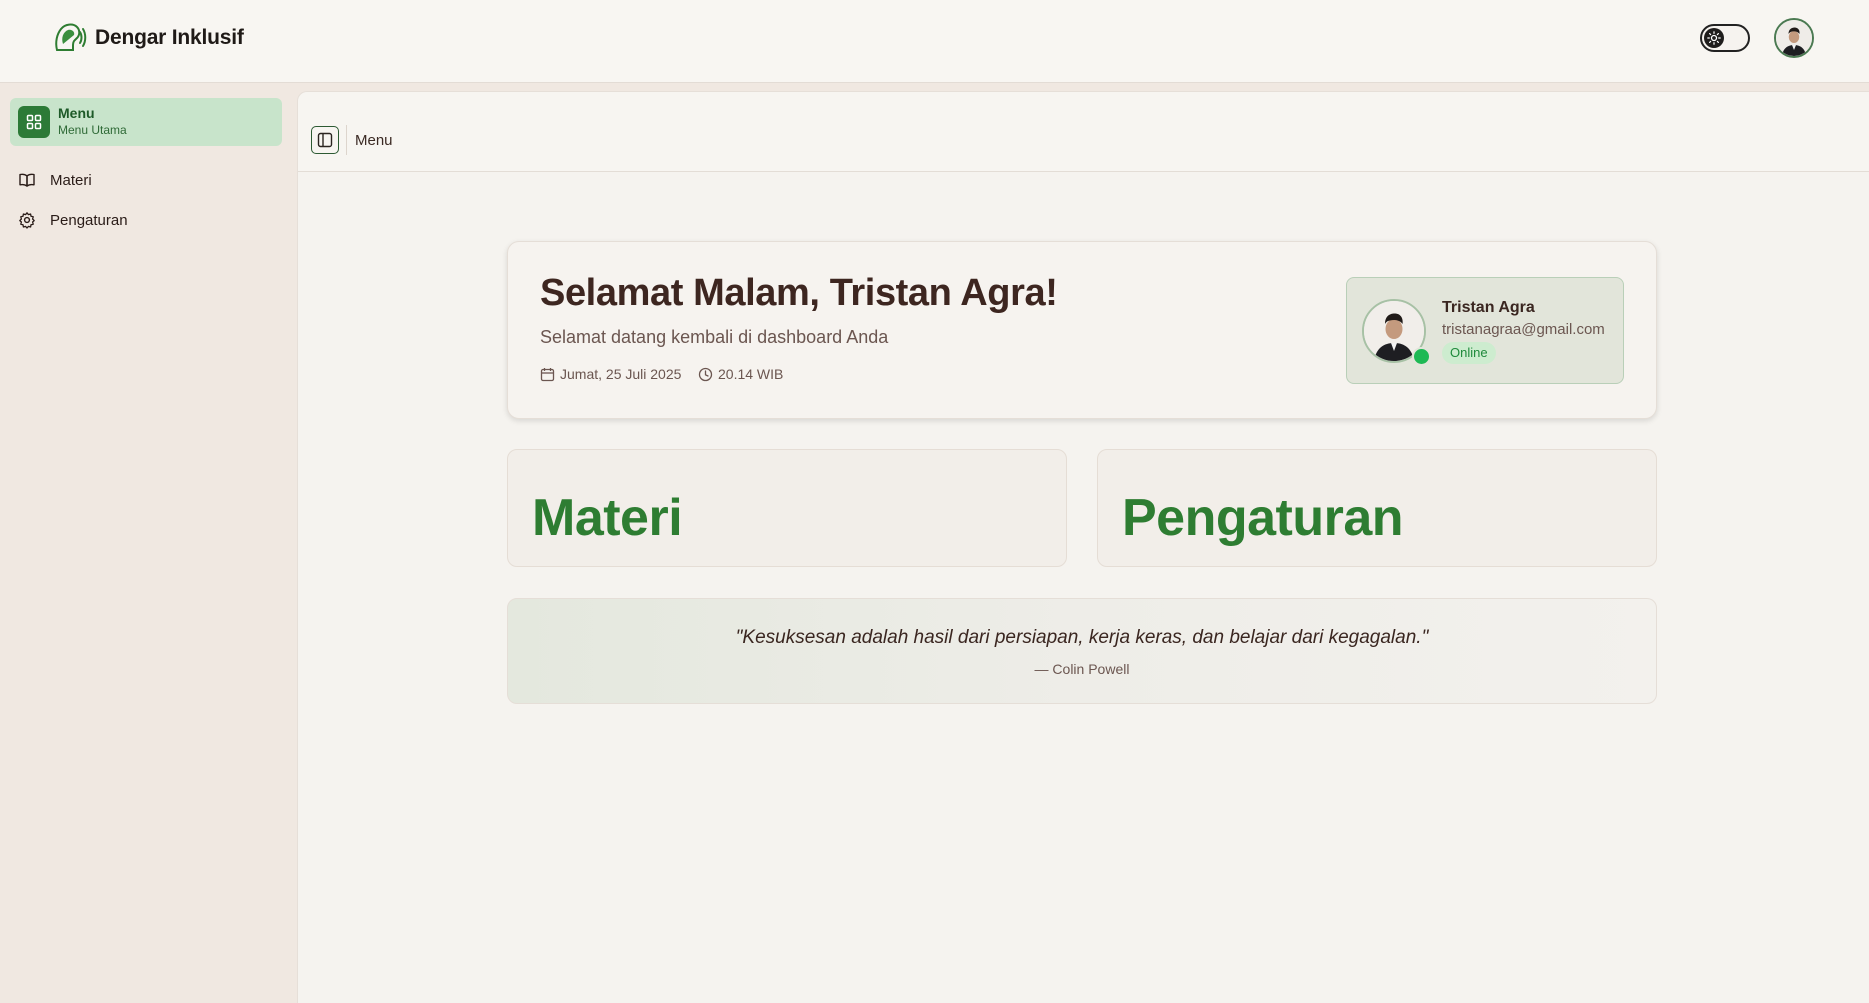 The height and width of the screenshot is (1003, 1869). What do you see at coordinates (1488, 307) in the screenshot?
I see `profile-name: Tristan Agra` at bounding box center [1488, 307].